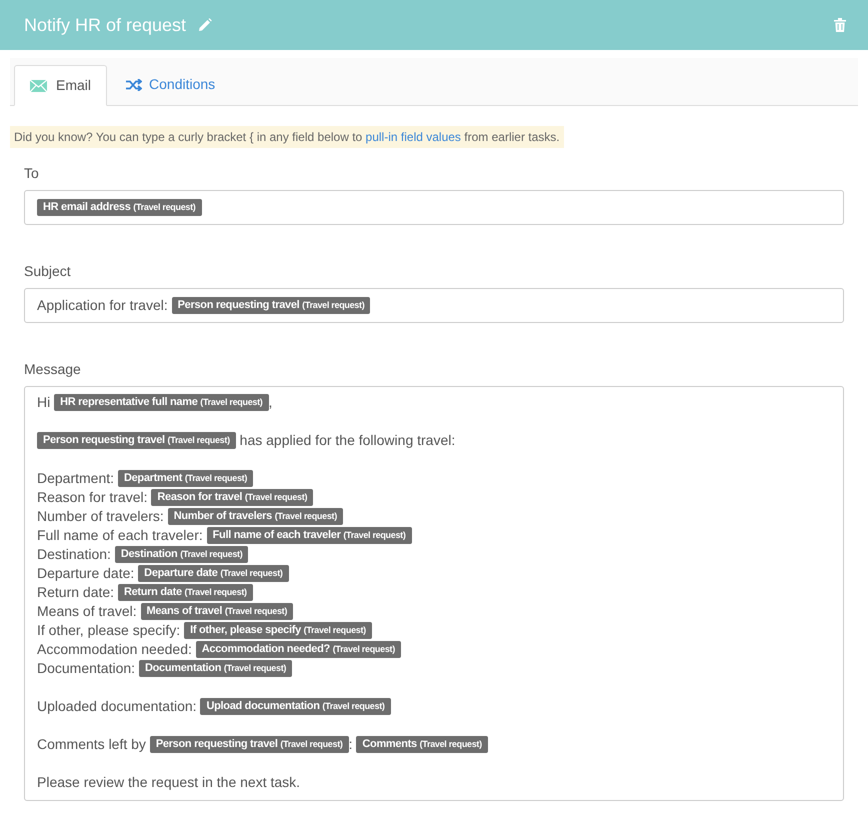  What do you see at coordinates (186, 478) in the screenshot?
I see `field-token: Department (Travel request)` at bounding box center [186, 478].